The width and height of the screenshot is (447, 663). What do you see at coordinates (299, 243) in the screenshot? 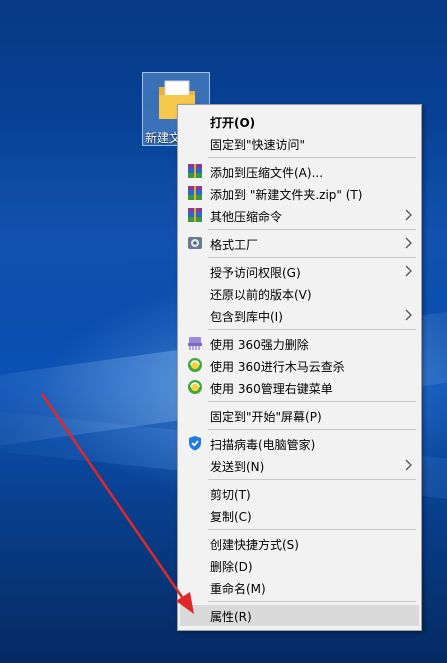
I see `menu-item-format-factory: 格式工厂` at bounding box center [299, 243].